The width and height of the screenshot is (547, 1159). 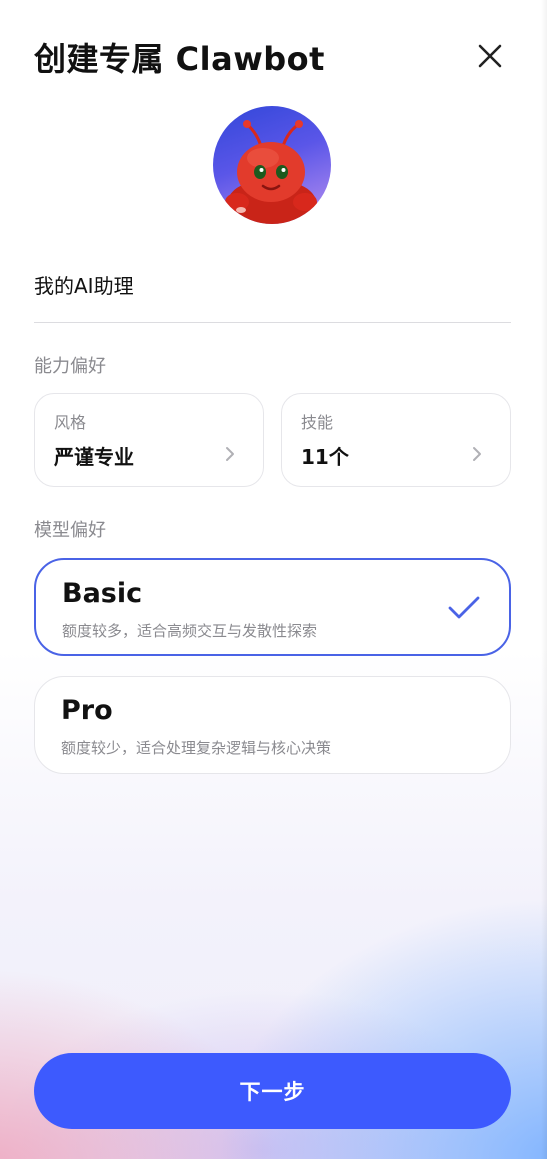 I want to click on close-button, so click(x=490, y=56).